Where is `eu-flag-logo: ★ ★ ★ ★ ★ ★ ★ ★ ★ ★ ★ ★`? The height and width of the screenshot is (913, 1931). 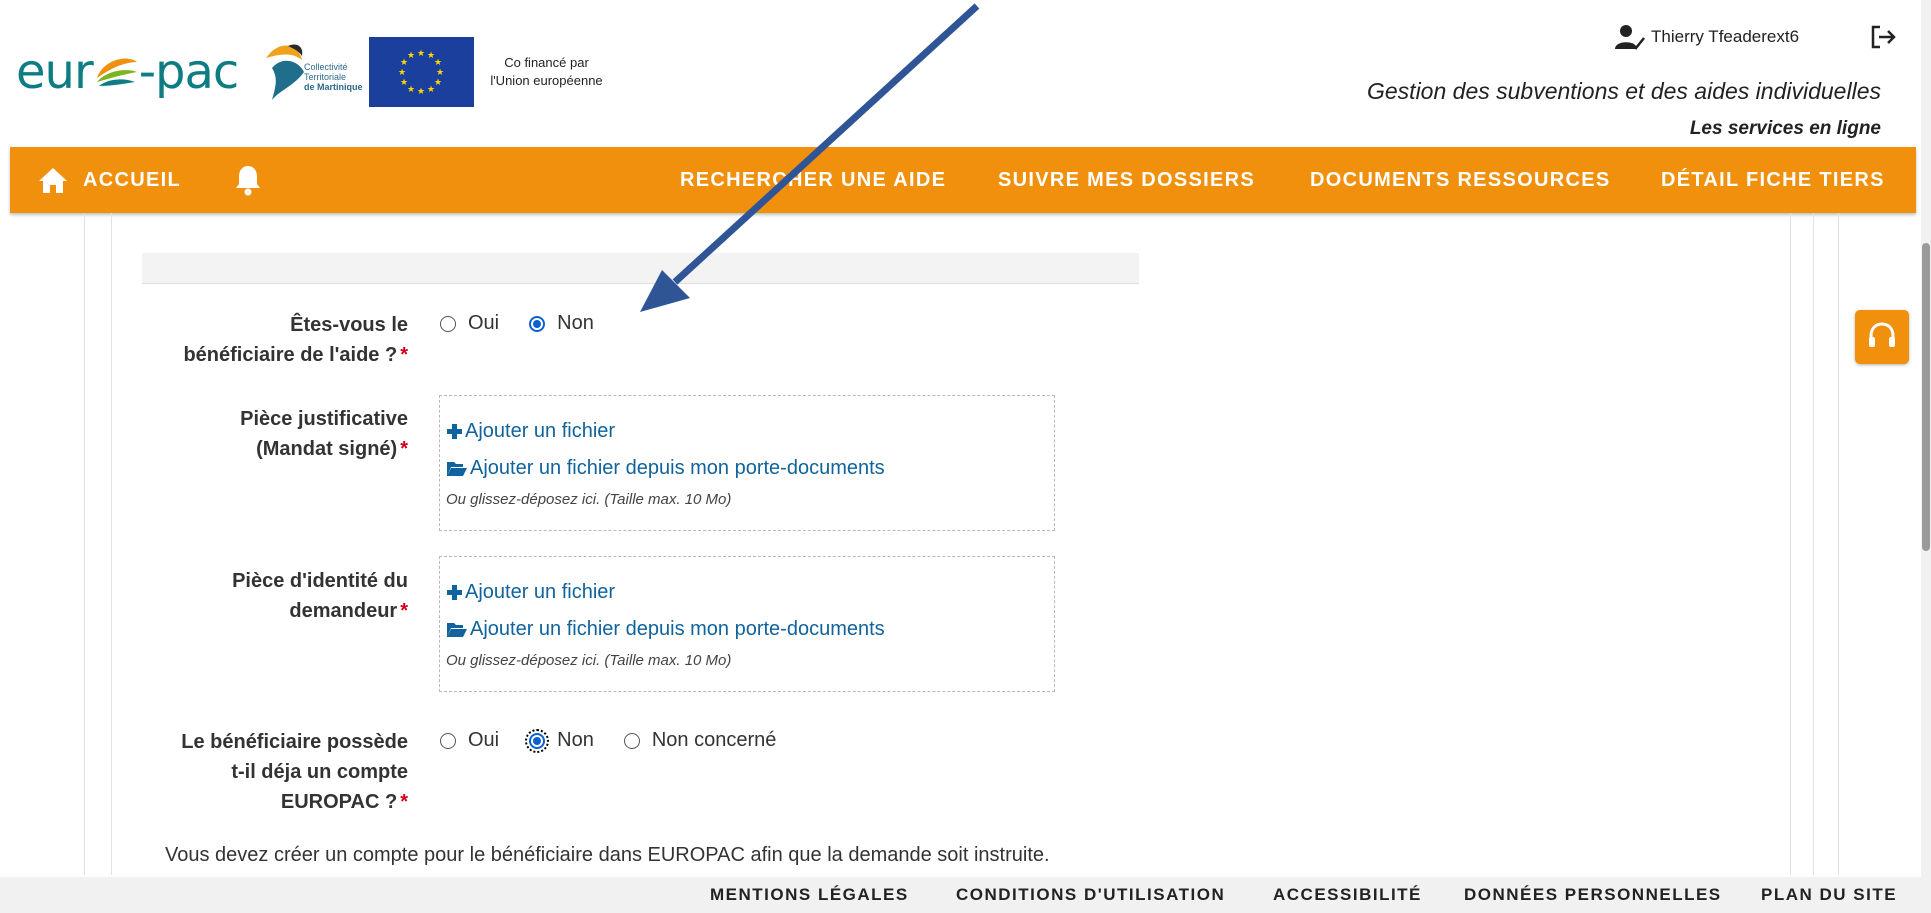 eu-flag-logo: ★ ★ ★ ★ ★ ★ ★ ★ ★ ★ ★ ★ is located at coordinates (421, 72).